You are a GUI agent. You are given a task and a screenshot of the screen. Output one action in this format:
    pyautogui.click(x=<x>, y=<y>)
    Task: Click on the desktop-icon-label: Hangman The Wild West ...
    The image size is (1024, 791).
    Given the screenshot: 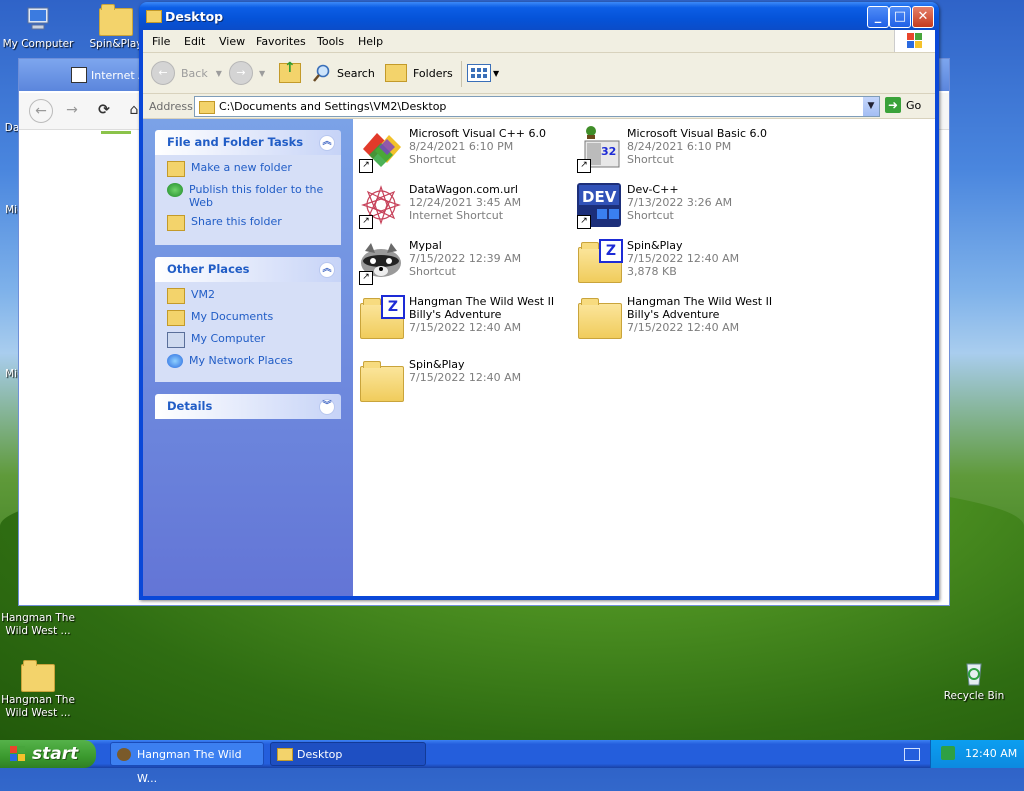 What is the action you would take?
    pyautogui.click(x=38, y=706)
    